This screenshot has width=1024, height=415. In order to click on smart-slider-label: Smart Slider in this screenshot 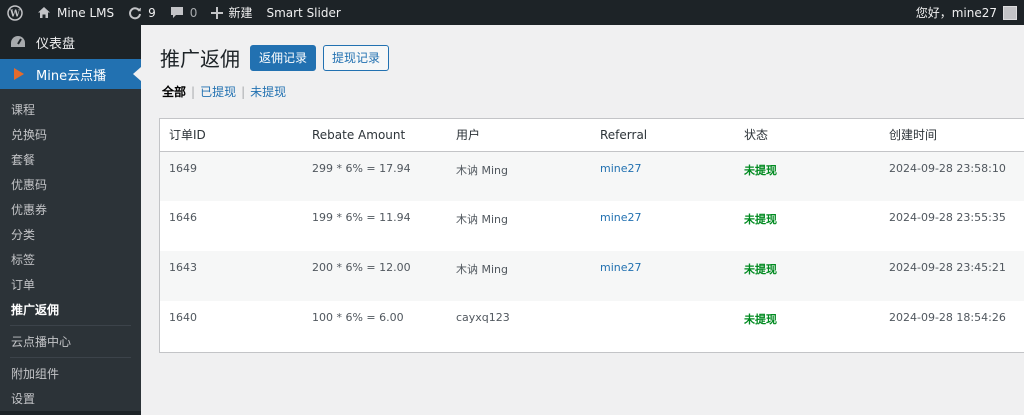, I will do `click(303, 12)`.